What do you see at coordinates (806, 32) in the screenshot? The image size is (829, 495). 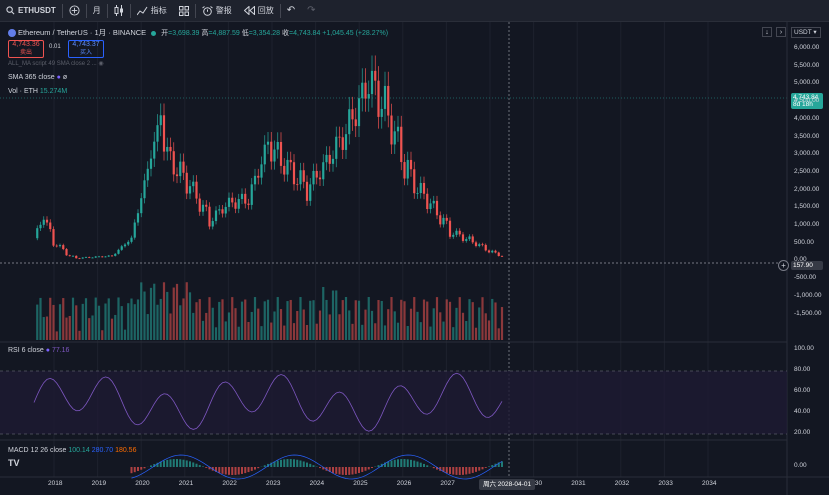 I see `currency-button: USDT ▾` at bounding box center [806, 32].